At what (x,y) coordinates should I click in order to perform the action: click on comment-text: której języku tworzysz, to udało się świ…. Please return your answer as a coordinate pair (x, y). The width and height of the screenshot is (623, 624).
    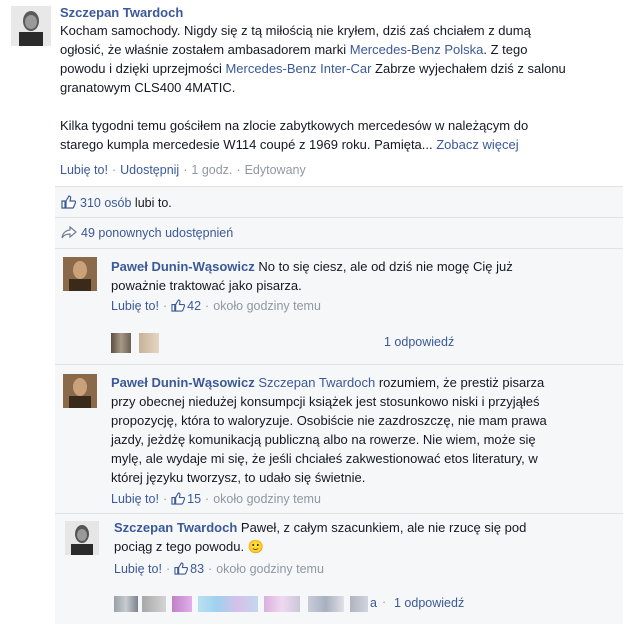
    Looking at the image, I should click on (238, 477).